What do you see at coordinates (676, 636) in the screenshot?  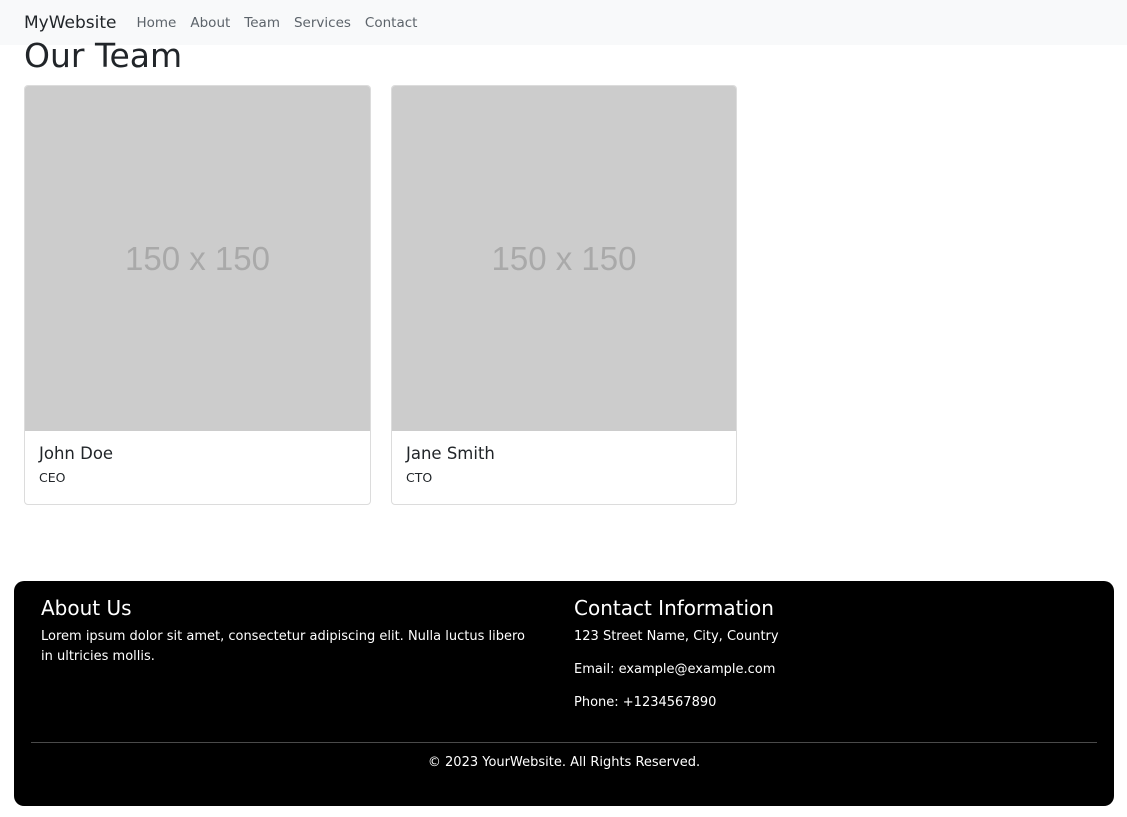 I see `contact-address: 123 Street Name, City, Country` at bounding box center [676, 636].